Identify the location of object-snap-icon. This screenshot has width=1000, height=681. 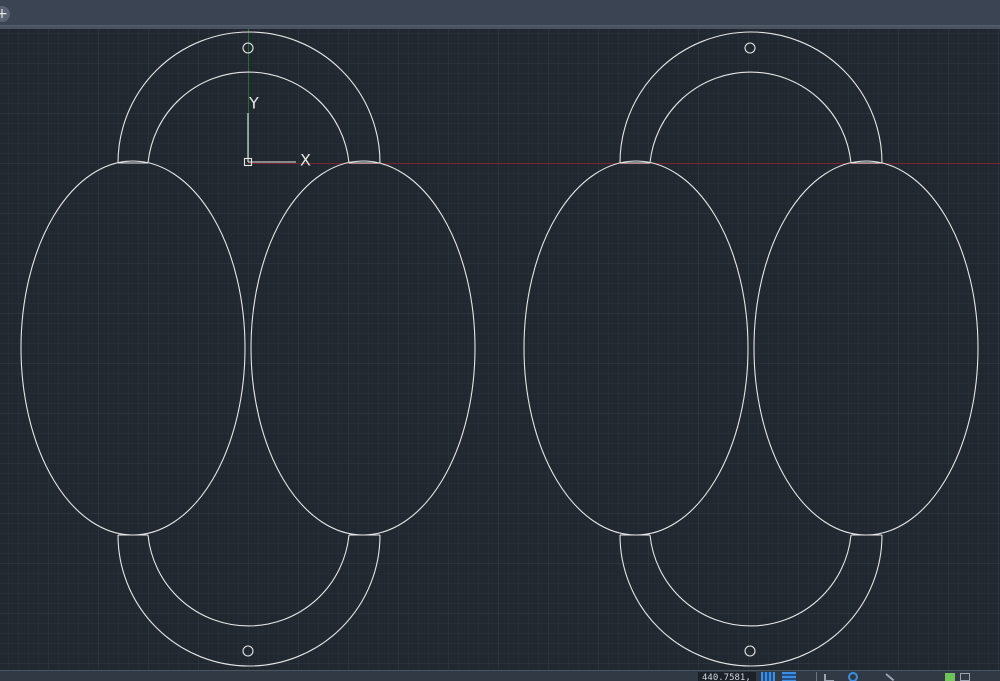
(890, 676).